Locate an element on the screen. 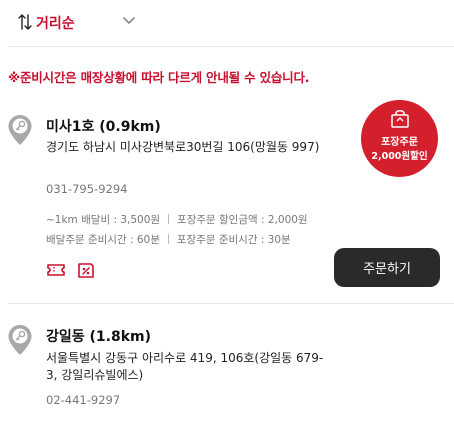 This screenshot has height=426, width=454. prep-time-notice: ※준비시간은 매장상황에 따라 다르게 안내될 수 있습니다. is located at coordinates (159, 77).